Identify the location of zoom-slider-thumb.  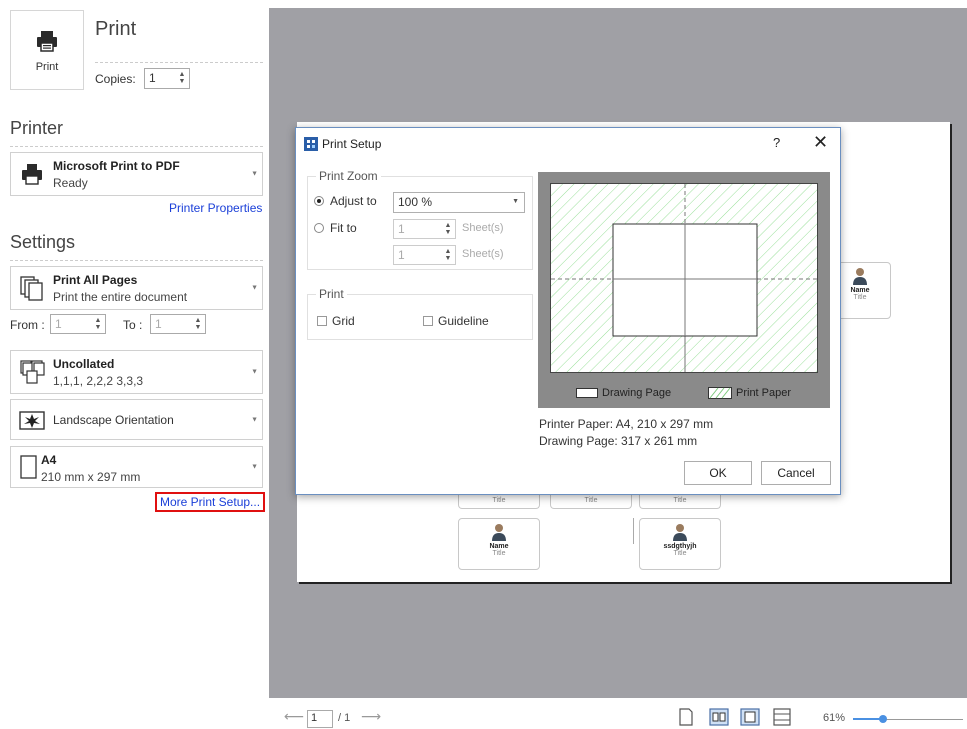
(883, 719).